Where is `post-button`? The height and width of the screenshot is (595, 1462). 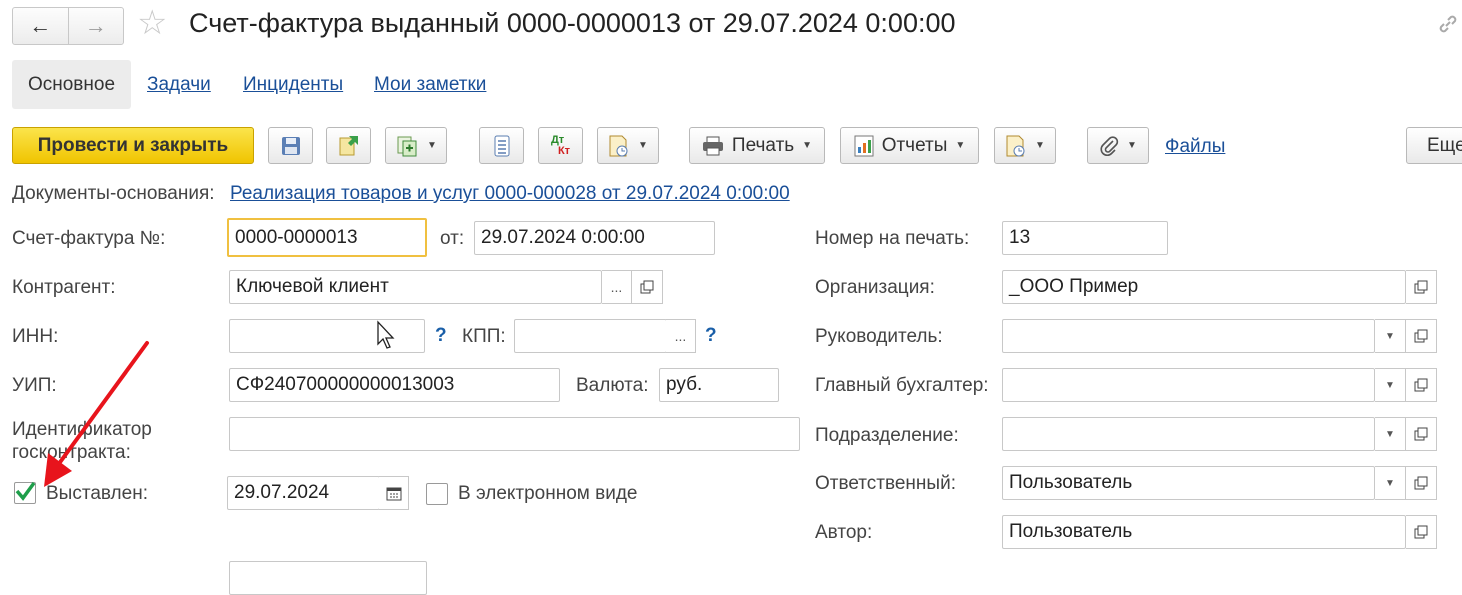 post-button is located at coordinates (348, 145).